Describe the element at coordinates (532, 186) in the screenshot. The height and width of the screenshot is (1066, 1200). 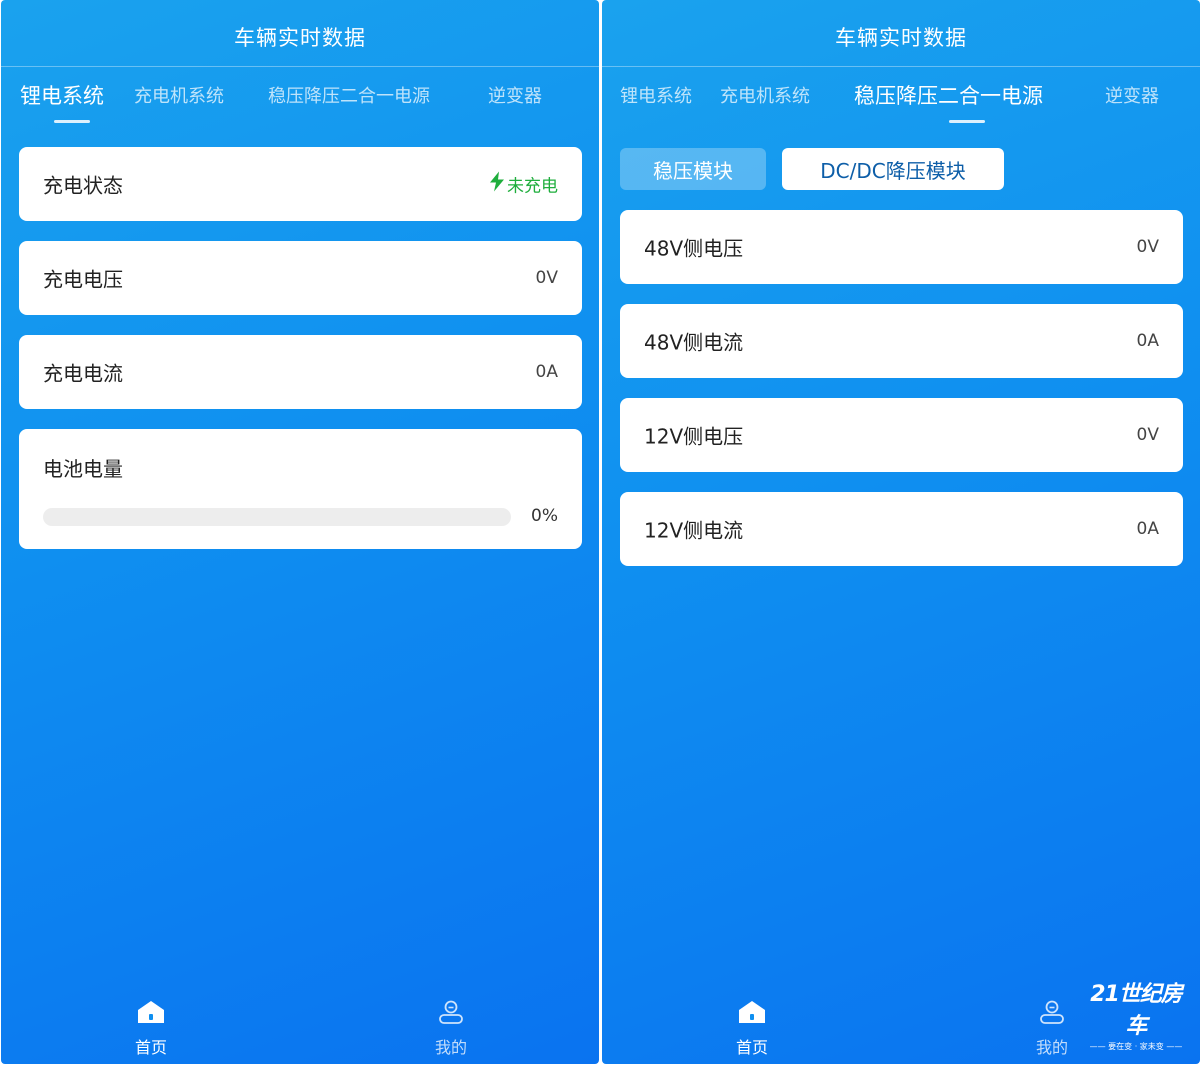
I see `charge-status-text: 未充电` at that location.